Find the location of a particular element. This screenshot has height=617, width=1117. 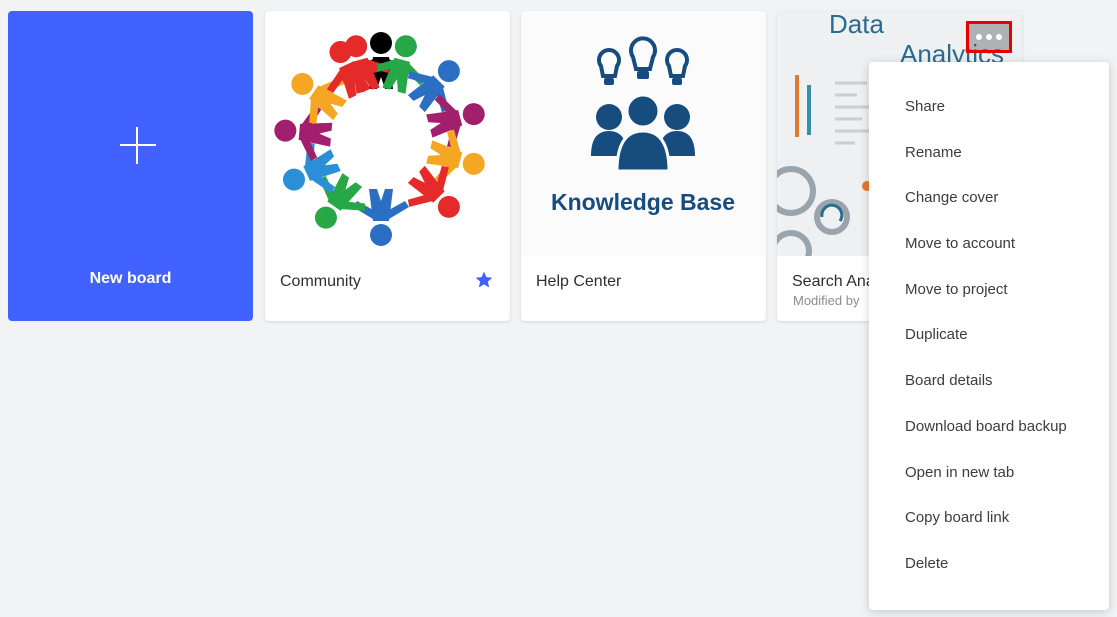

menu-item-move-to-account: Move to account is located at coordinates (989, 244).